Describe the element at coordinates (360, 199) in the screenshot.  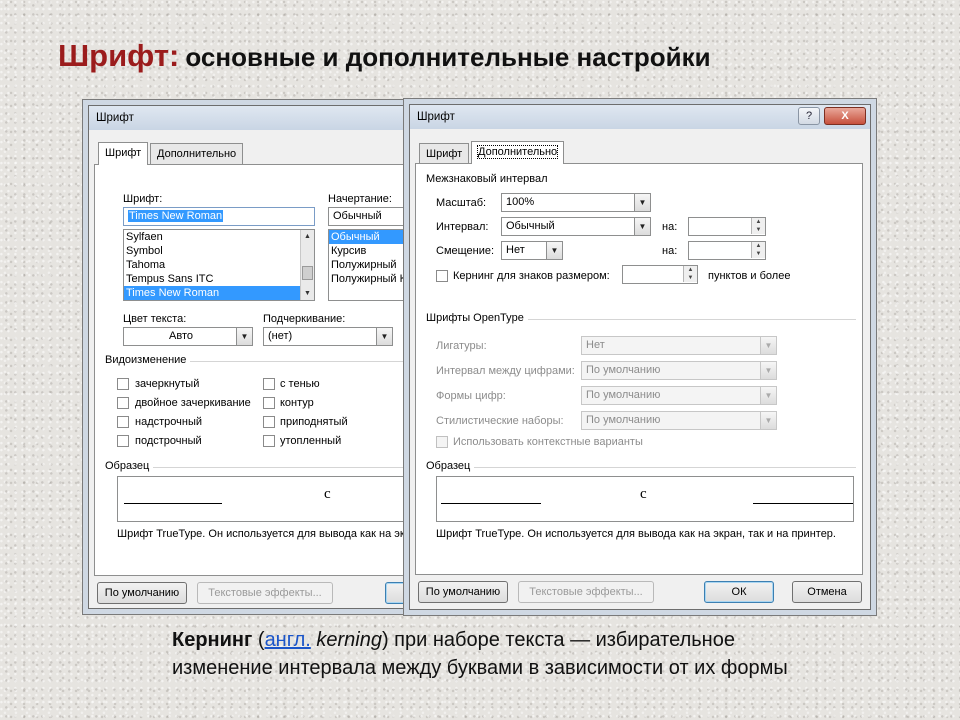
I see `style-label: Начертание:` at that location.